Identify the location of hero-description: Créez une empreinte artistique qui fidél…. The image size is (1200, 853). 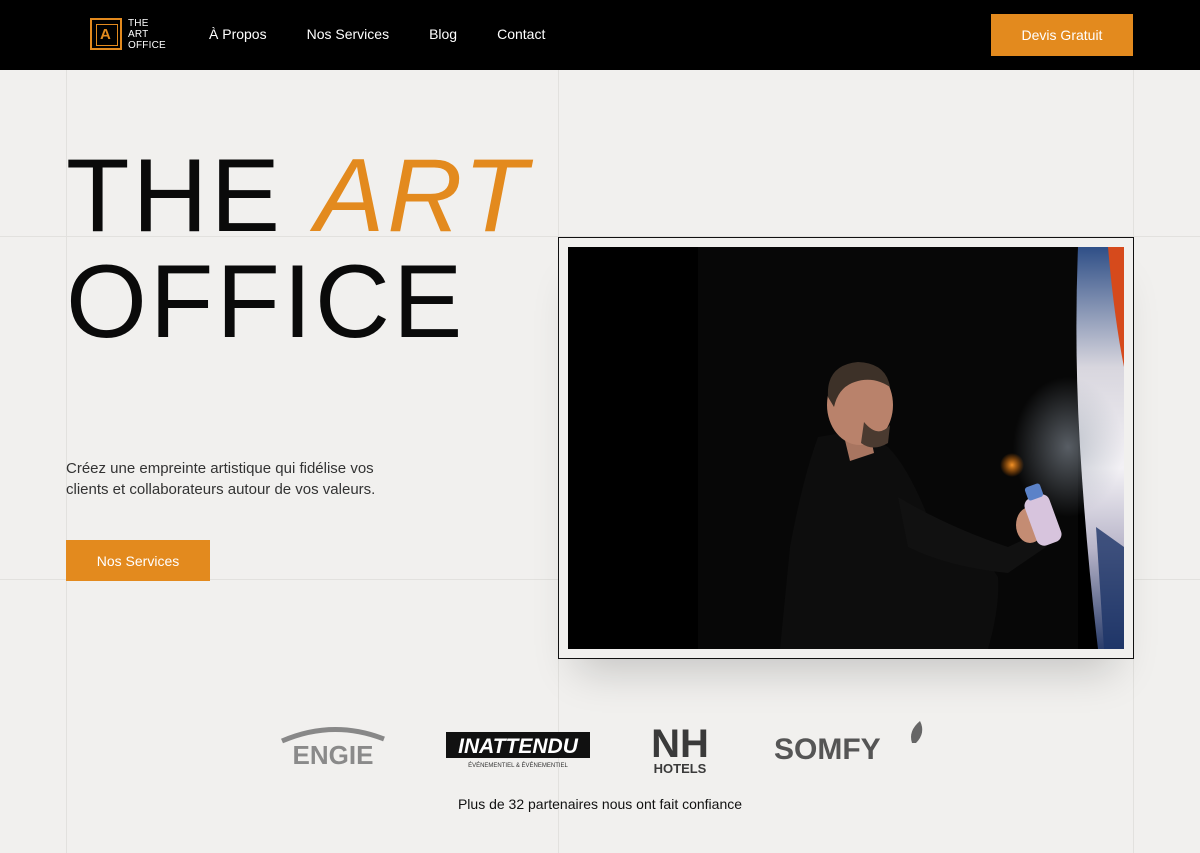
(221, 479).